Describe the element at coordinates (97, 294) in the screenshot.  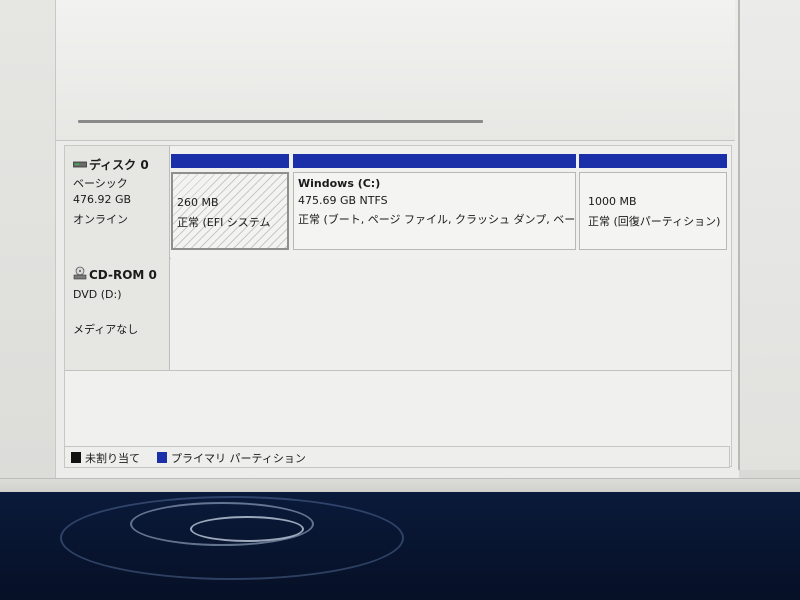
I see `cdrom-0-type: DVD (D:)` at that location.